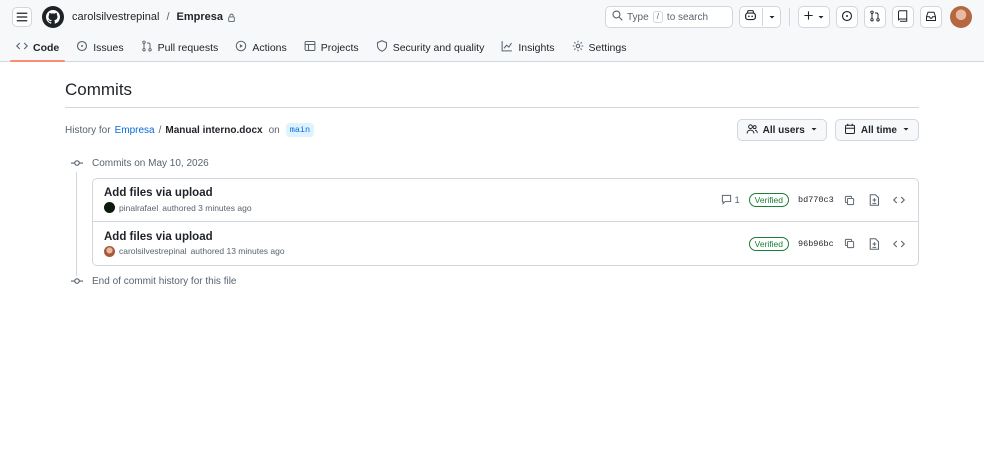 Image resolution: width=984 pixels, height=454 pixels. I want to click on search-suffix: to search, so click(687, 17).